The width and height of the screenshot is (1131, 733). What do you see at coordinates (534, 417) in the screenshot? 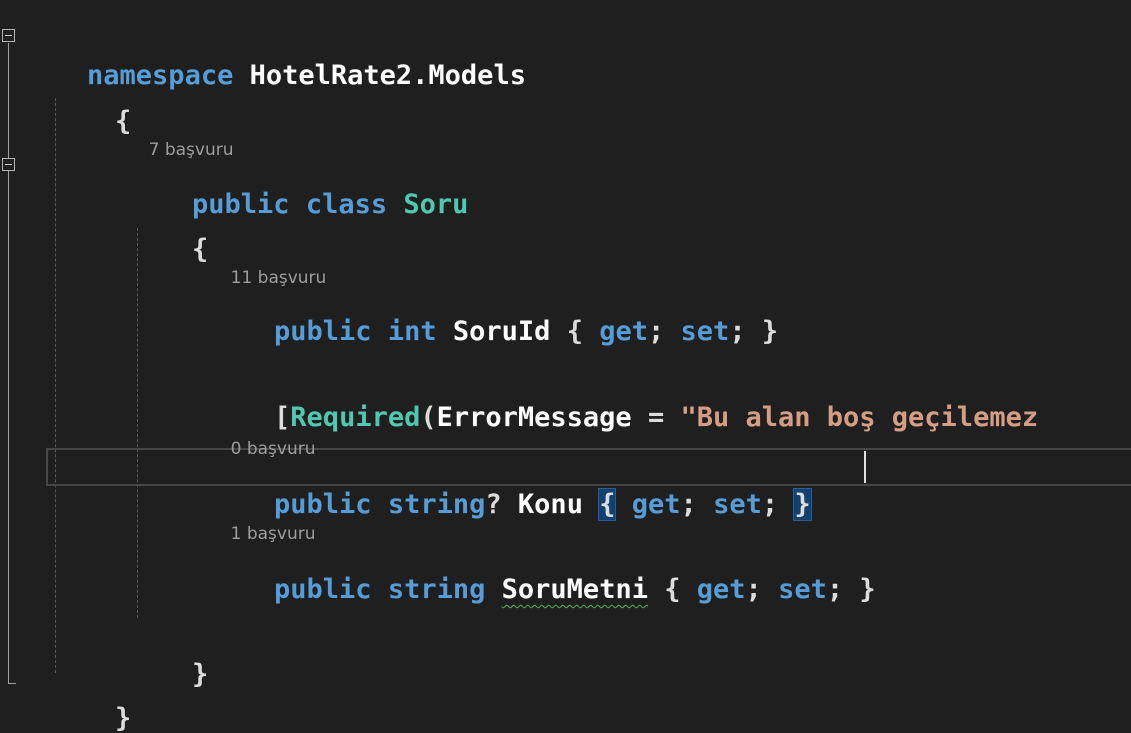
I see `attribute-parameter: ErrorMessage` at bounding box center [534, 417].